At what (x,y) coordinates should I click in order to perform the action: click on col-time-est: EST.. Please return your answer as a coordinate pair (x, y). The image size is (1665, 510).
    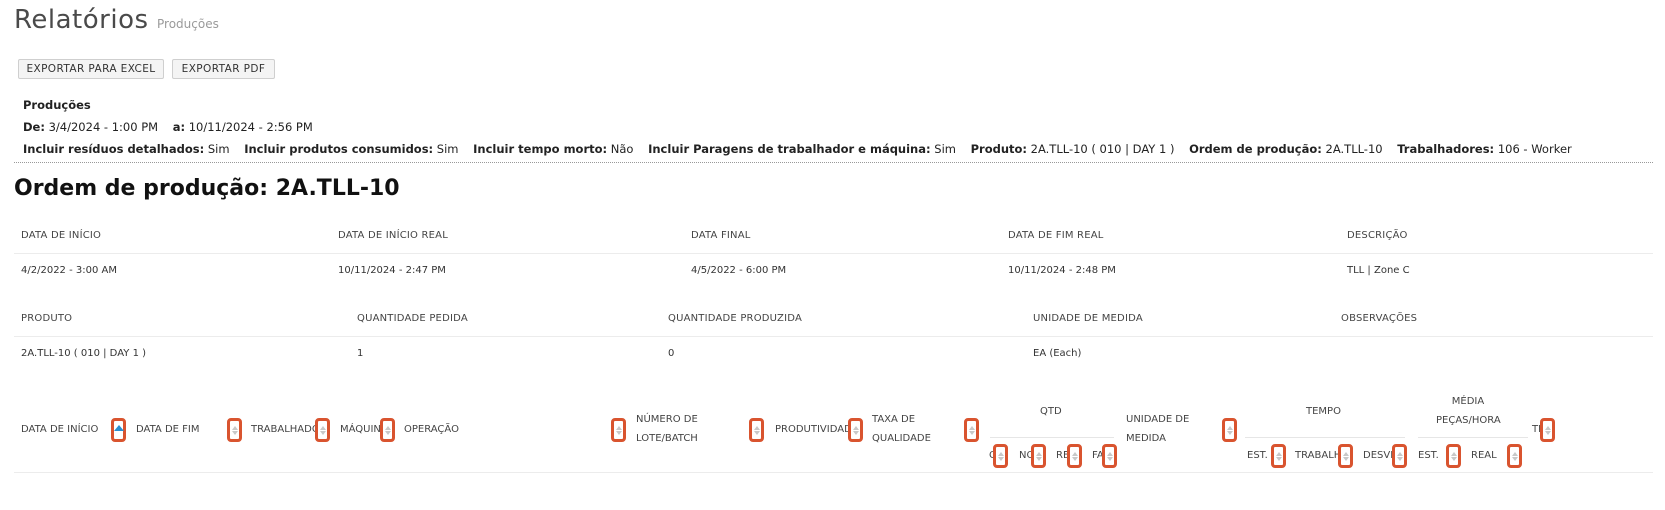
    Looking at the image, I should click on (1257, 455).